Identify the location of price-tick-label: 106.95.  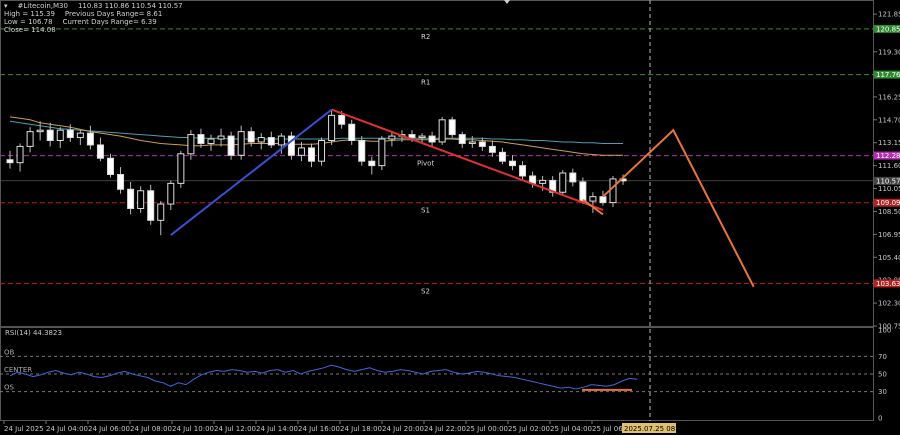
(889, 235).